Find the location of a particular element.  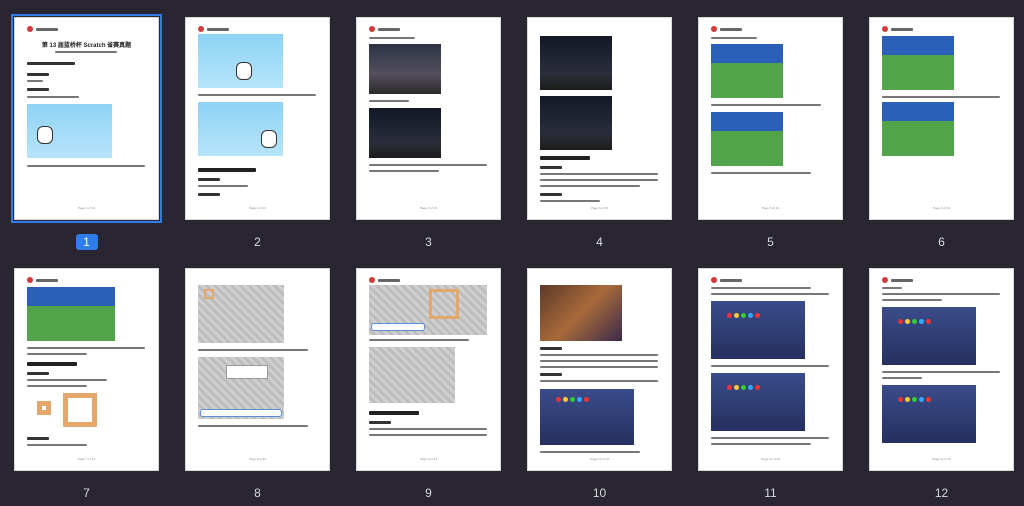

page-9-footer: Page 9 of 13 is located at coordinates (428, 459).